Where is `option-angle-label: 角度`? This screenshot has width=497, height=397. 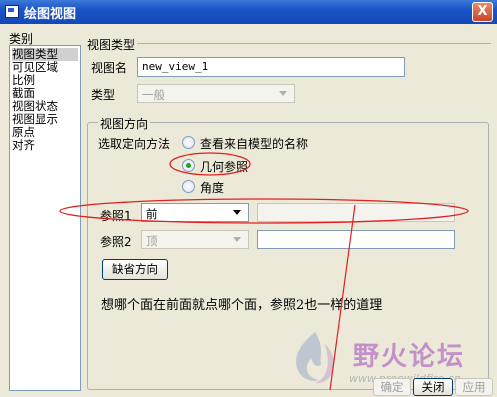
option-angle-label: 角度 is located at coordinates (212, 188).